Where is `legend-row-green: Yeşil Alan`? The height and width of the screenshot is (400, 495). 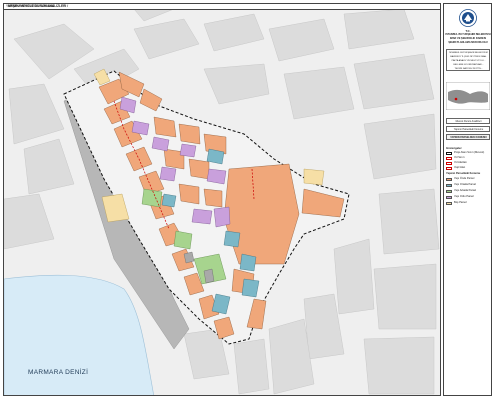
legend-row-green: Yeşil Alan is located at coordinates (468, 168).